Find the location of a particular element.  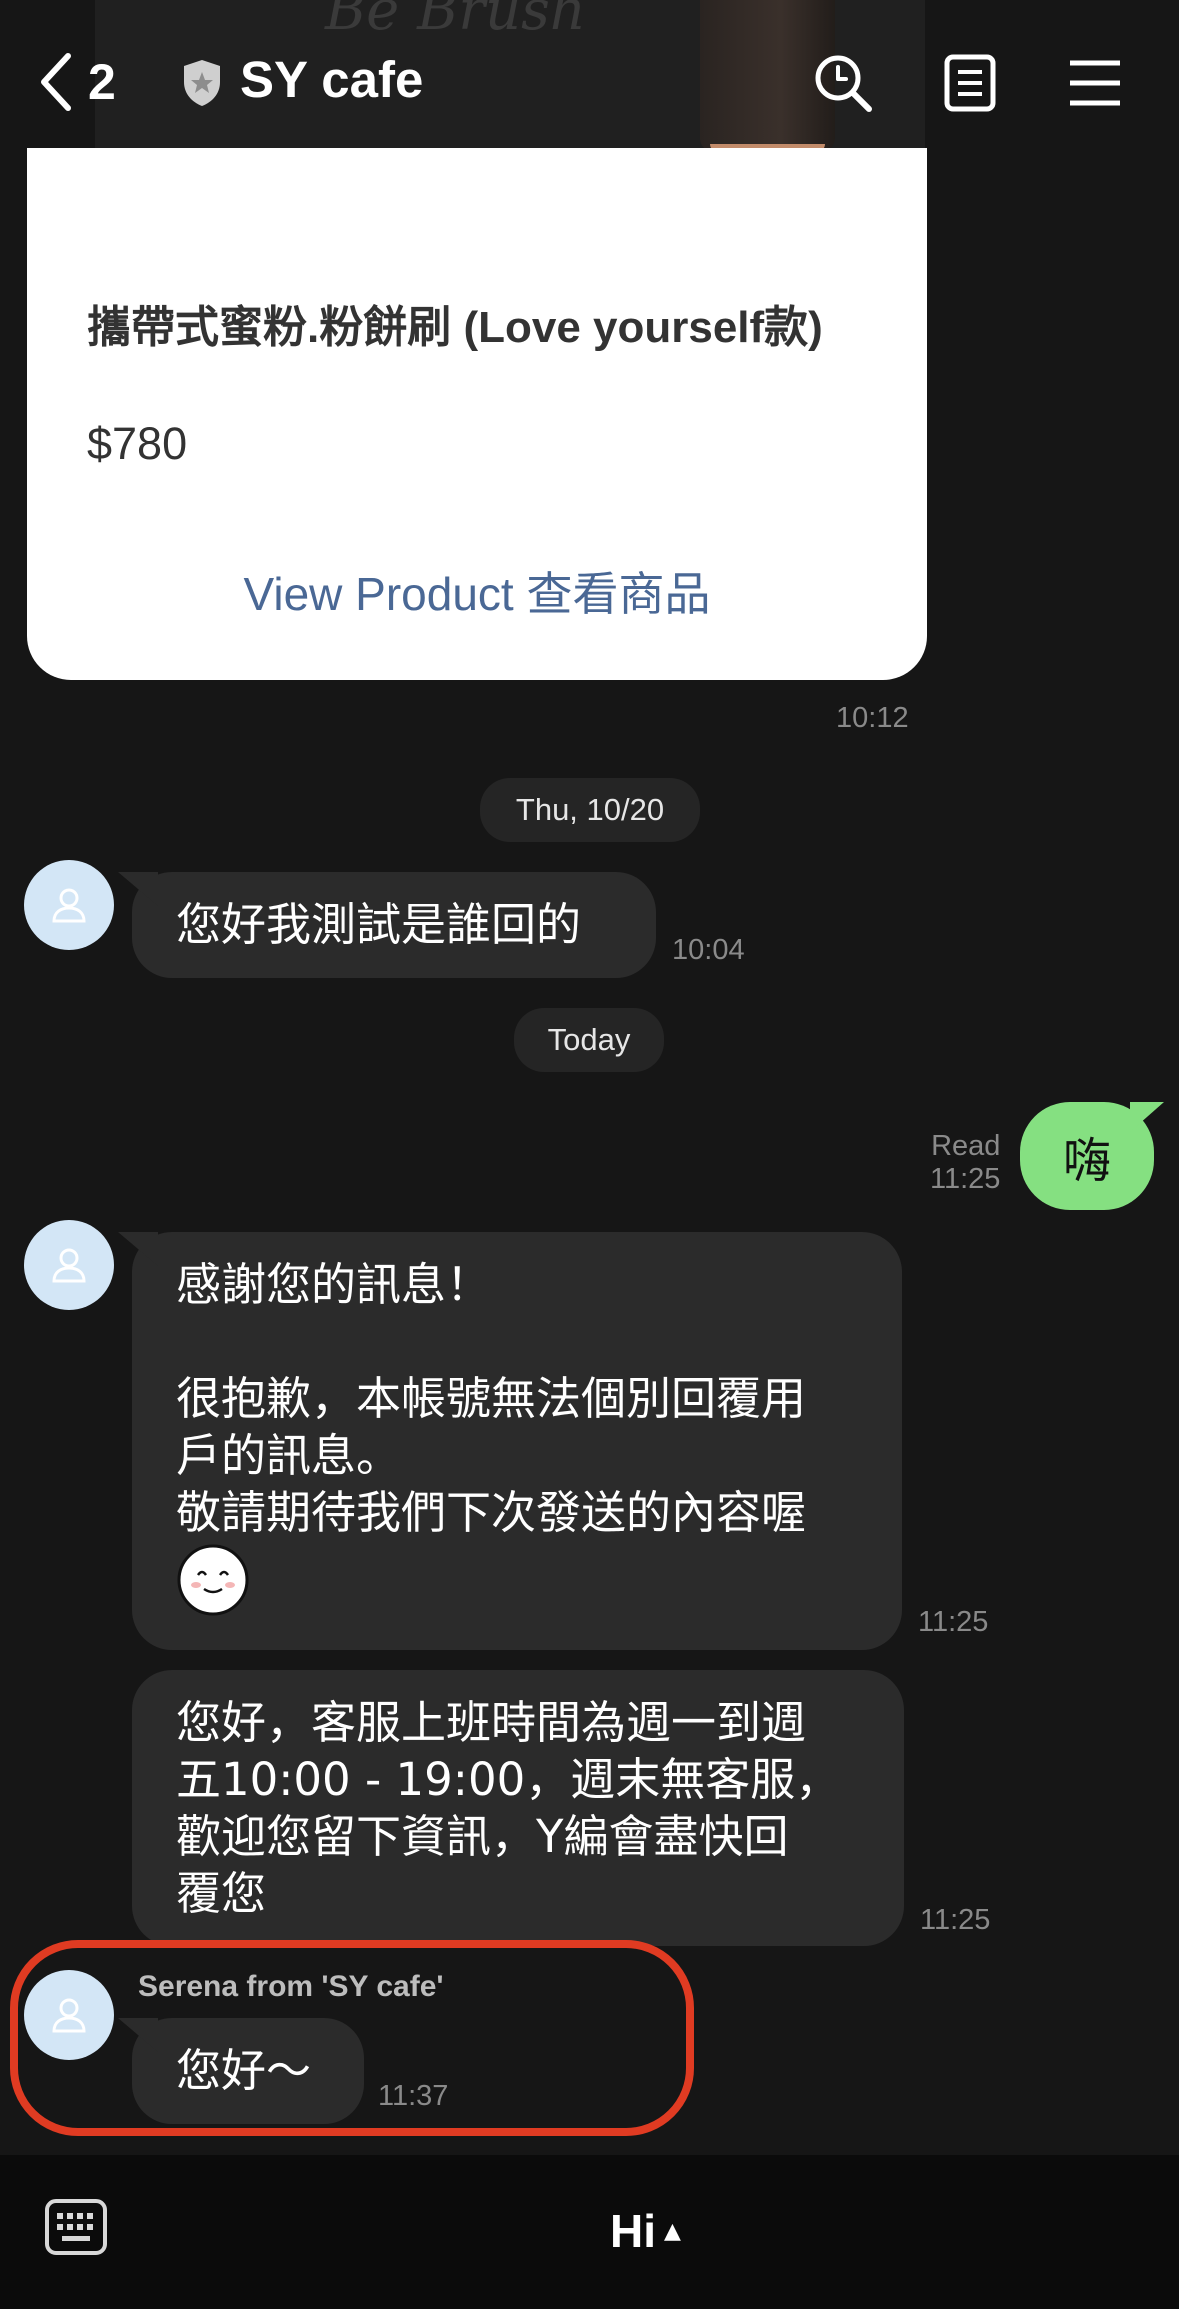

read-receipt: Read 11:25 is located at coordinates (965, 1163).